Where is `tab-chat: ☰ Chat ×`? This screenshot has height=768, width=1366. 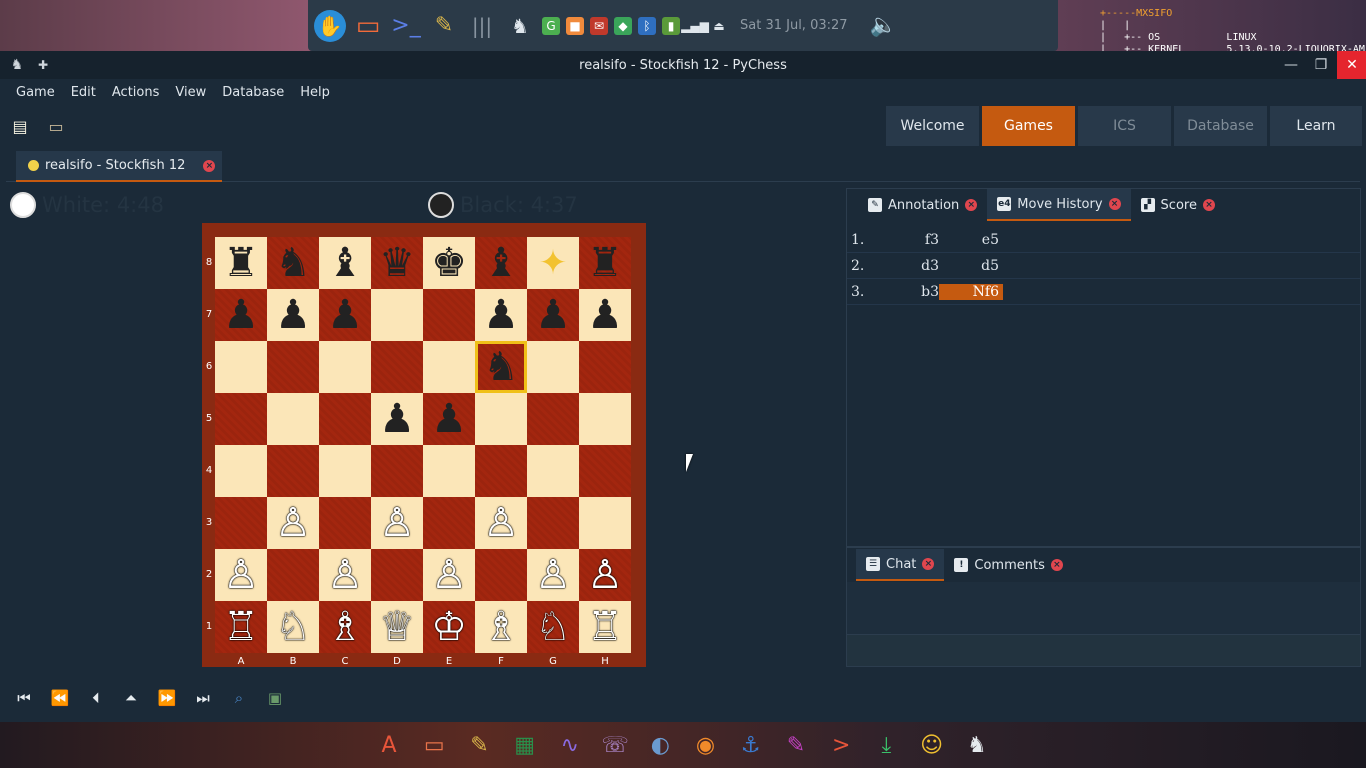 tab-chat: ☰ Chat × is located at coordinates (900, 565).